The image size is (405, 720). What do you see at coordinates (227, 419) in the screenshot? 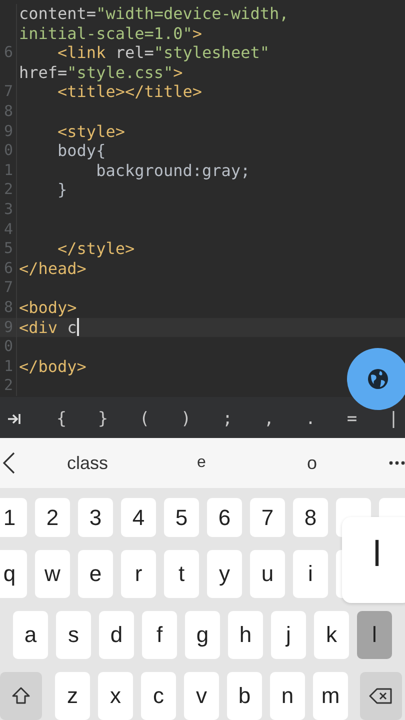
I see `symbol-key: ;` at bounding box center [227, 419].